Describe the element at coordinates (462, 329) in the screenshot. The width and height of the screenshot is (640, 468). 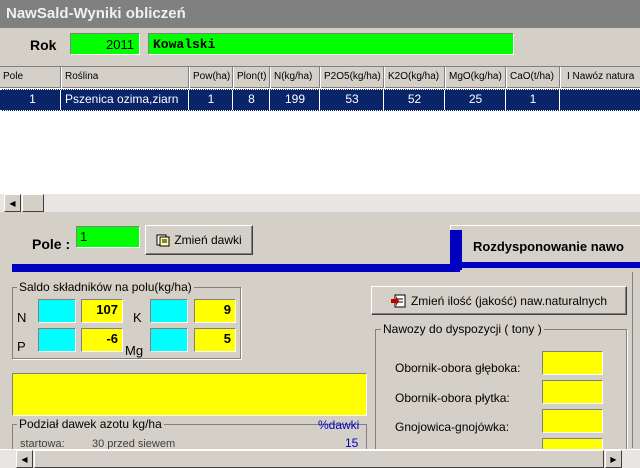
I see `nawozy-title: Nawozy do dyspozycji ( tony )` at that location.